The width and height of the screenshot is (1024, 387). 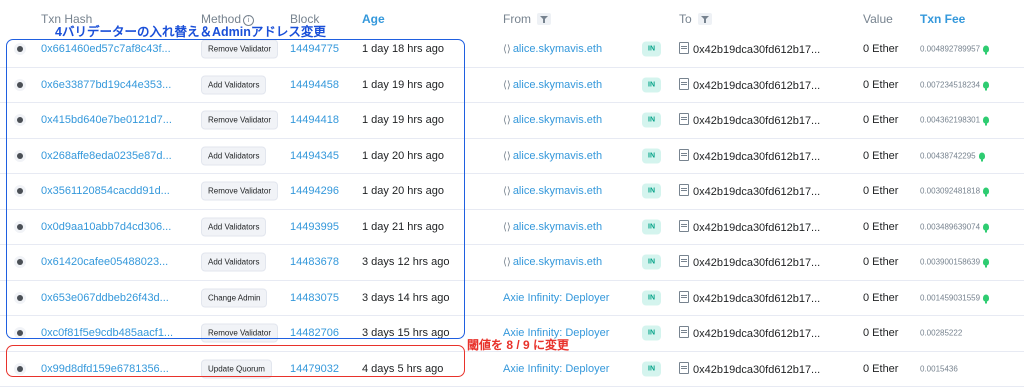 I want to click on fee-label: 0.00438742295, so click(x=948, y=155).